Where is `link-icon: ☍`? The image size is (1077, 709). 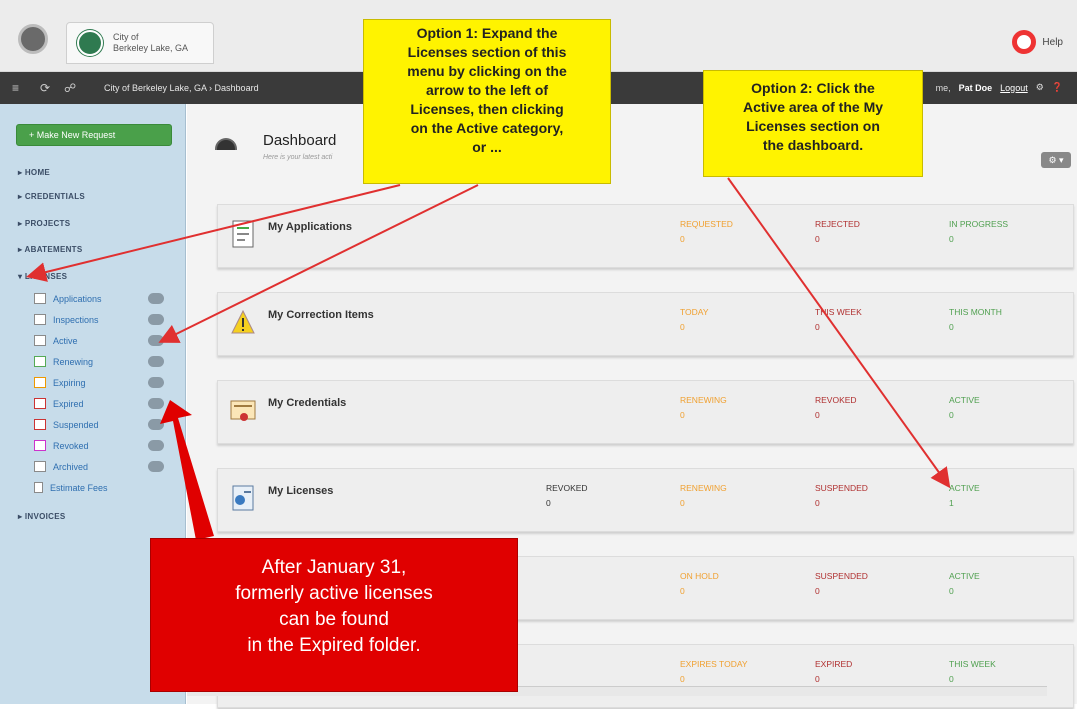 link-icon: ☍ is located at coordinates (70, 88).